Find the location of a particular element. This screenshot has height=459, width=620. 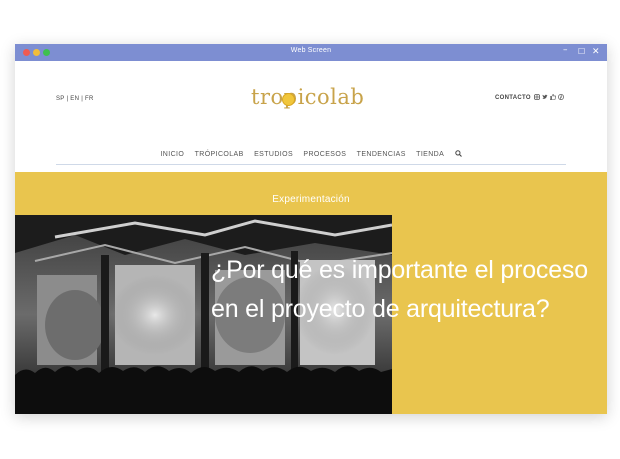

nav-item-tienda: TIENDA is located at coordinates (430, 154).